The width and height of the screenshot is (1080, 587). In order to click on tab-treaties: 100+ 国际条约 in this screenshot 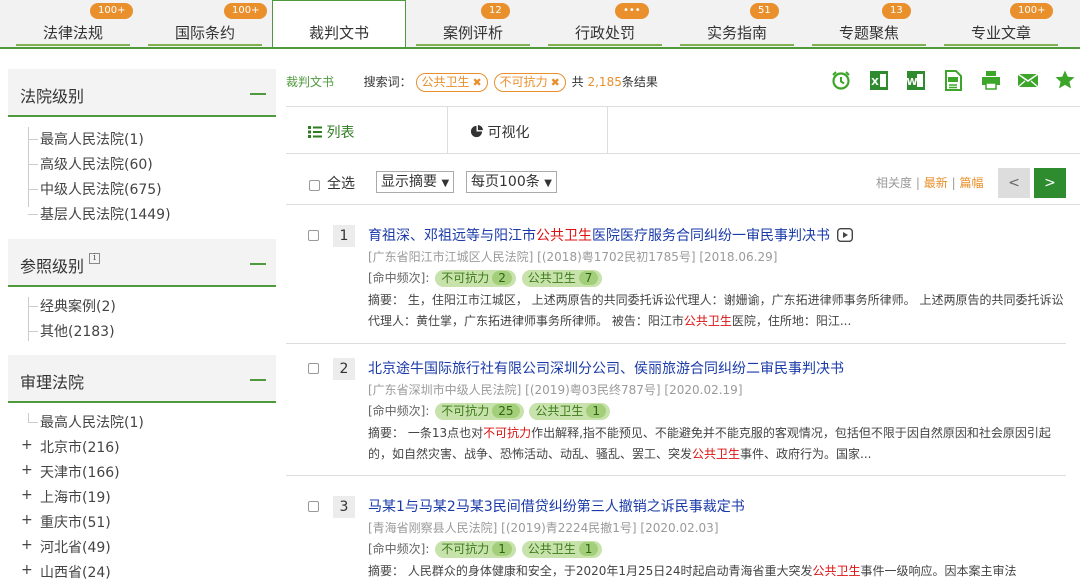, I will do `click(205, 23)`.